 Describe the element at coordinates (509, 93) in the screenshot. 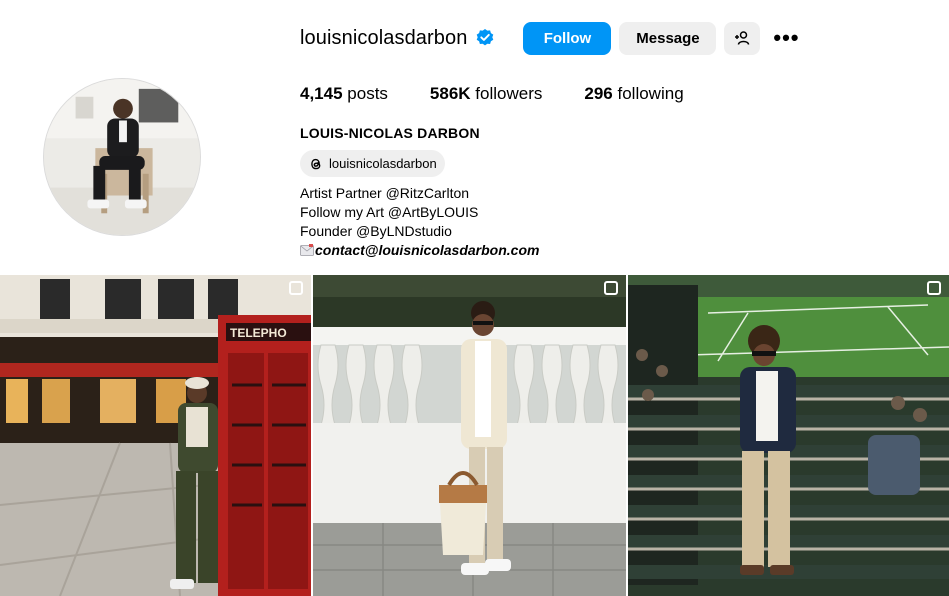

I see `followers-label: followers` at that location.